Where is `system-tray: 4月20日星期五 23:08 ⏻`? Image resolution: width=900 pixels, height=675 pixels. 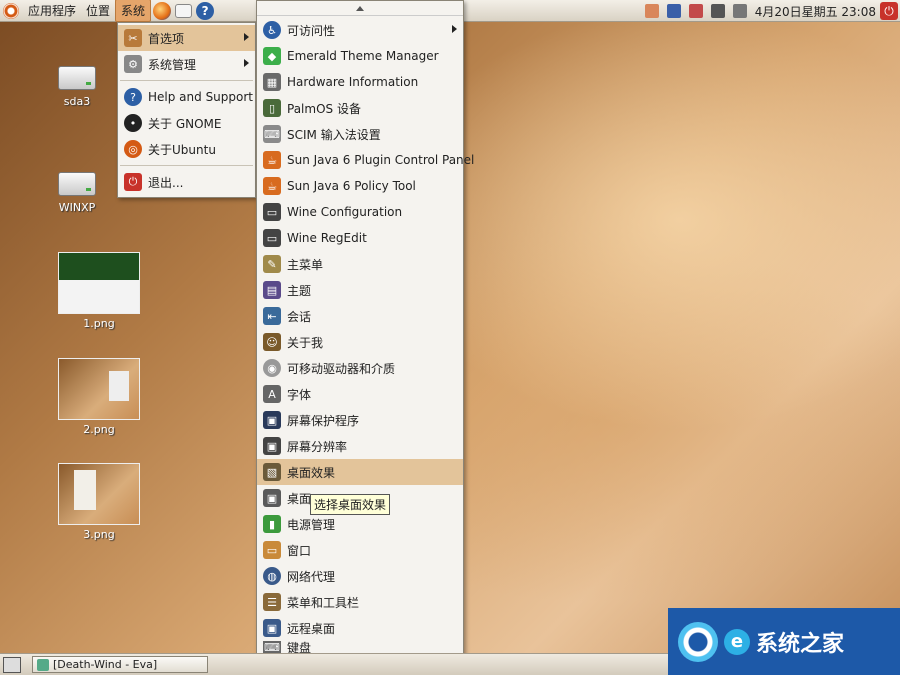 system-tray: 4月20日星期五 23:08 ⏻ is located at coordinates (770, 11).